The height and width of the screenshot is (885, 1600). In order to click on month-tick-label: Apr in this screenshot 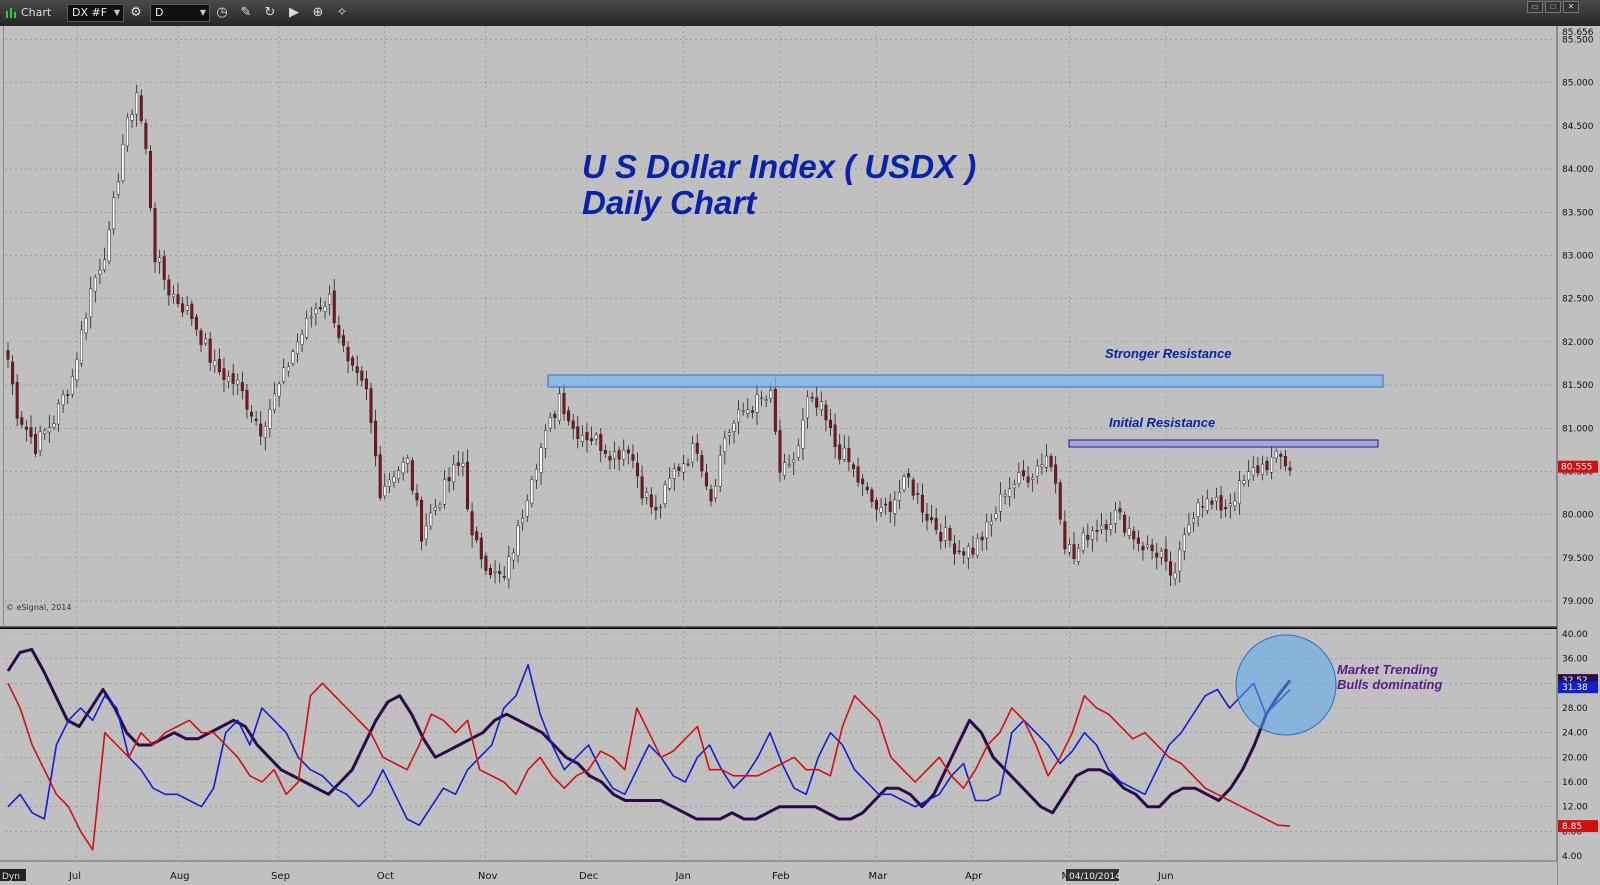, I will do `click(974, 876)`.